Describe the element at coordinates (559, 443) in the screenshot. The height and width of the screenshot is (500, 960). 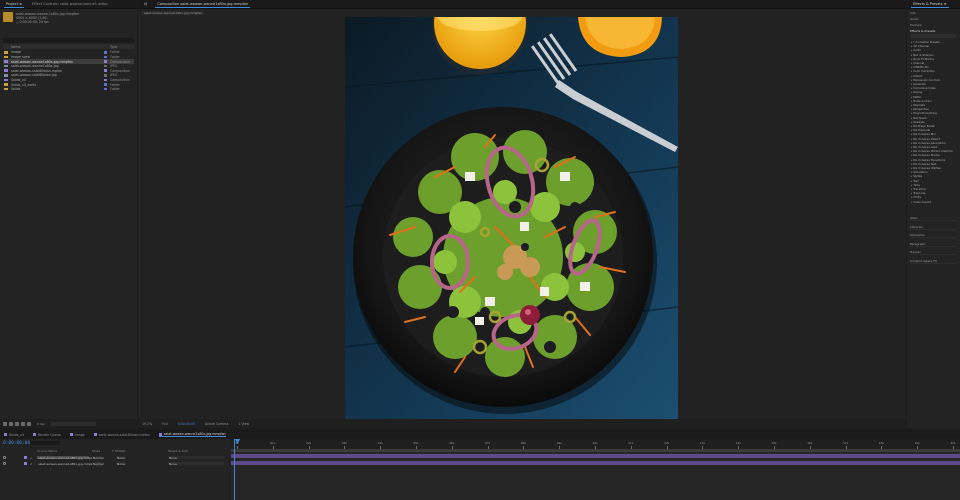
I see `ruler-label: 09s` at that location.